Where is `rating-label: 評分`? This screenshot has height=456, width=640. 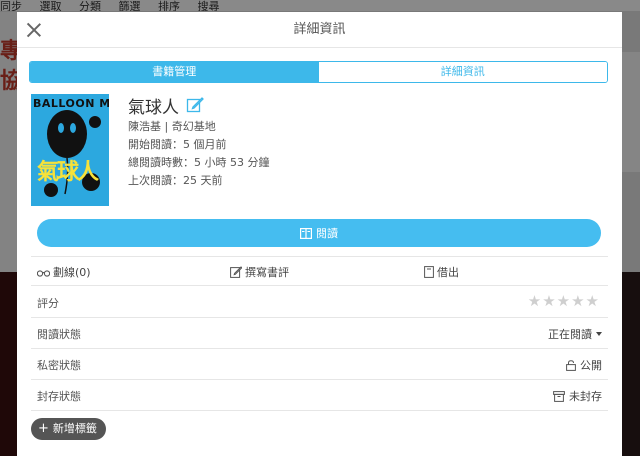 rating-label: 評分 is located at coordinates (48, 303).